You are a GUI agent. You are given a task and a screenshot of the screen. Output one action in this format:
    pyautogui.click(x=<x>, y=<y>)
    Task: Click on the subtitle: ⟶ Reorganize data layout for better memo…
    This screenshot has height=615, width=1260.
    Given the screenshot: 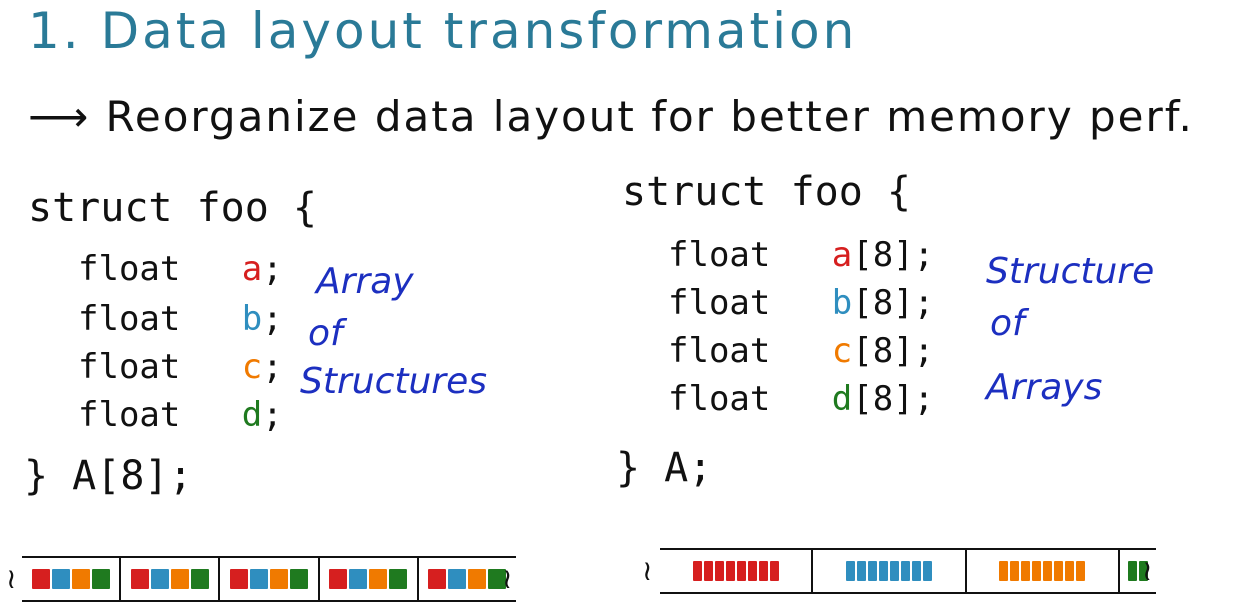 What is the action you would take?
    pyautogui.click(x=611, y=116)
    